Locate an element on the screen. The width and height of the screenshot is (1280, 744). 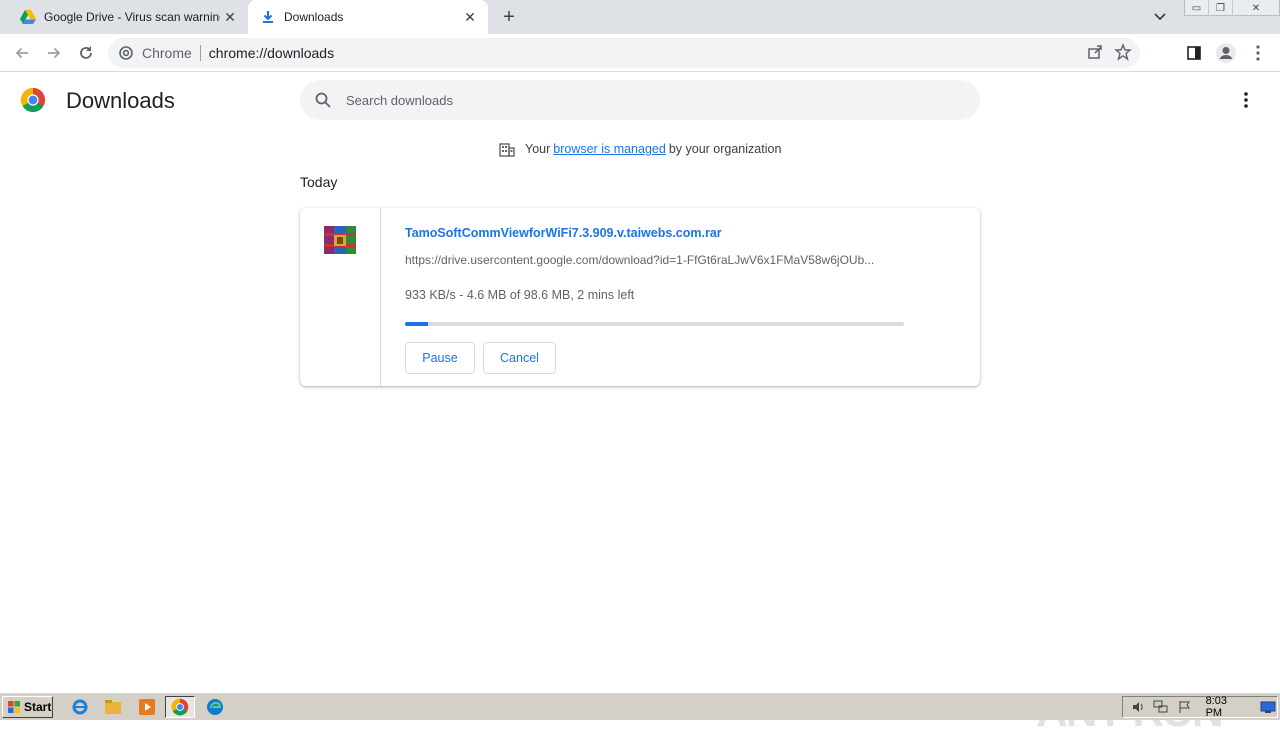
building-icon is located at coordinates (507, 150).